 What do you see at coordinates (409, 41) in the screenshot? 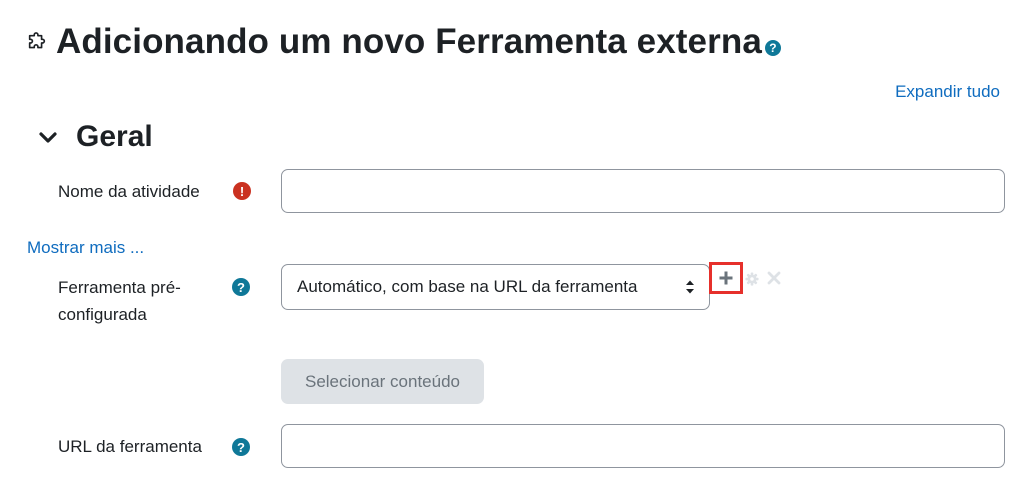
I see `page-title: Adicionando um novo Ferramenta externa` at bounding box center [409, 41].